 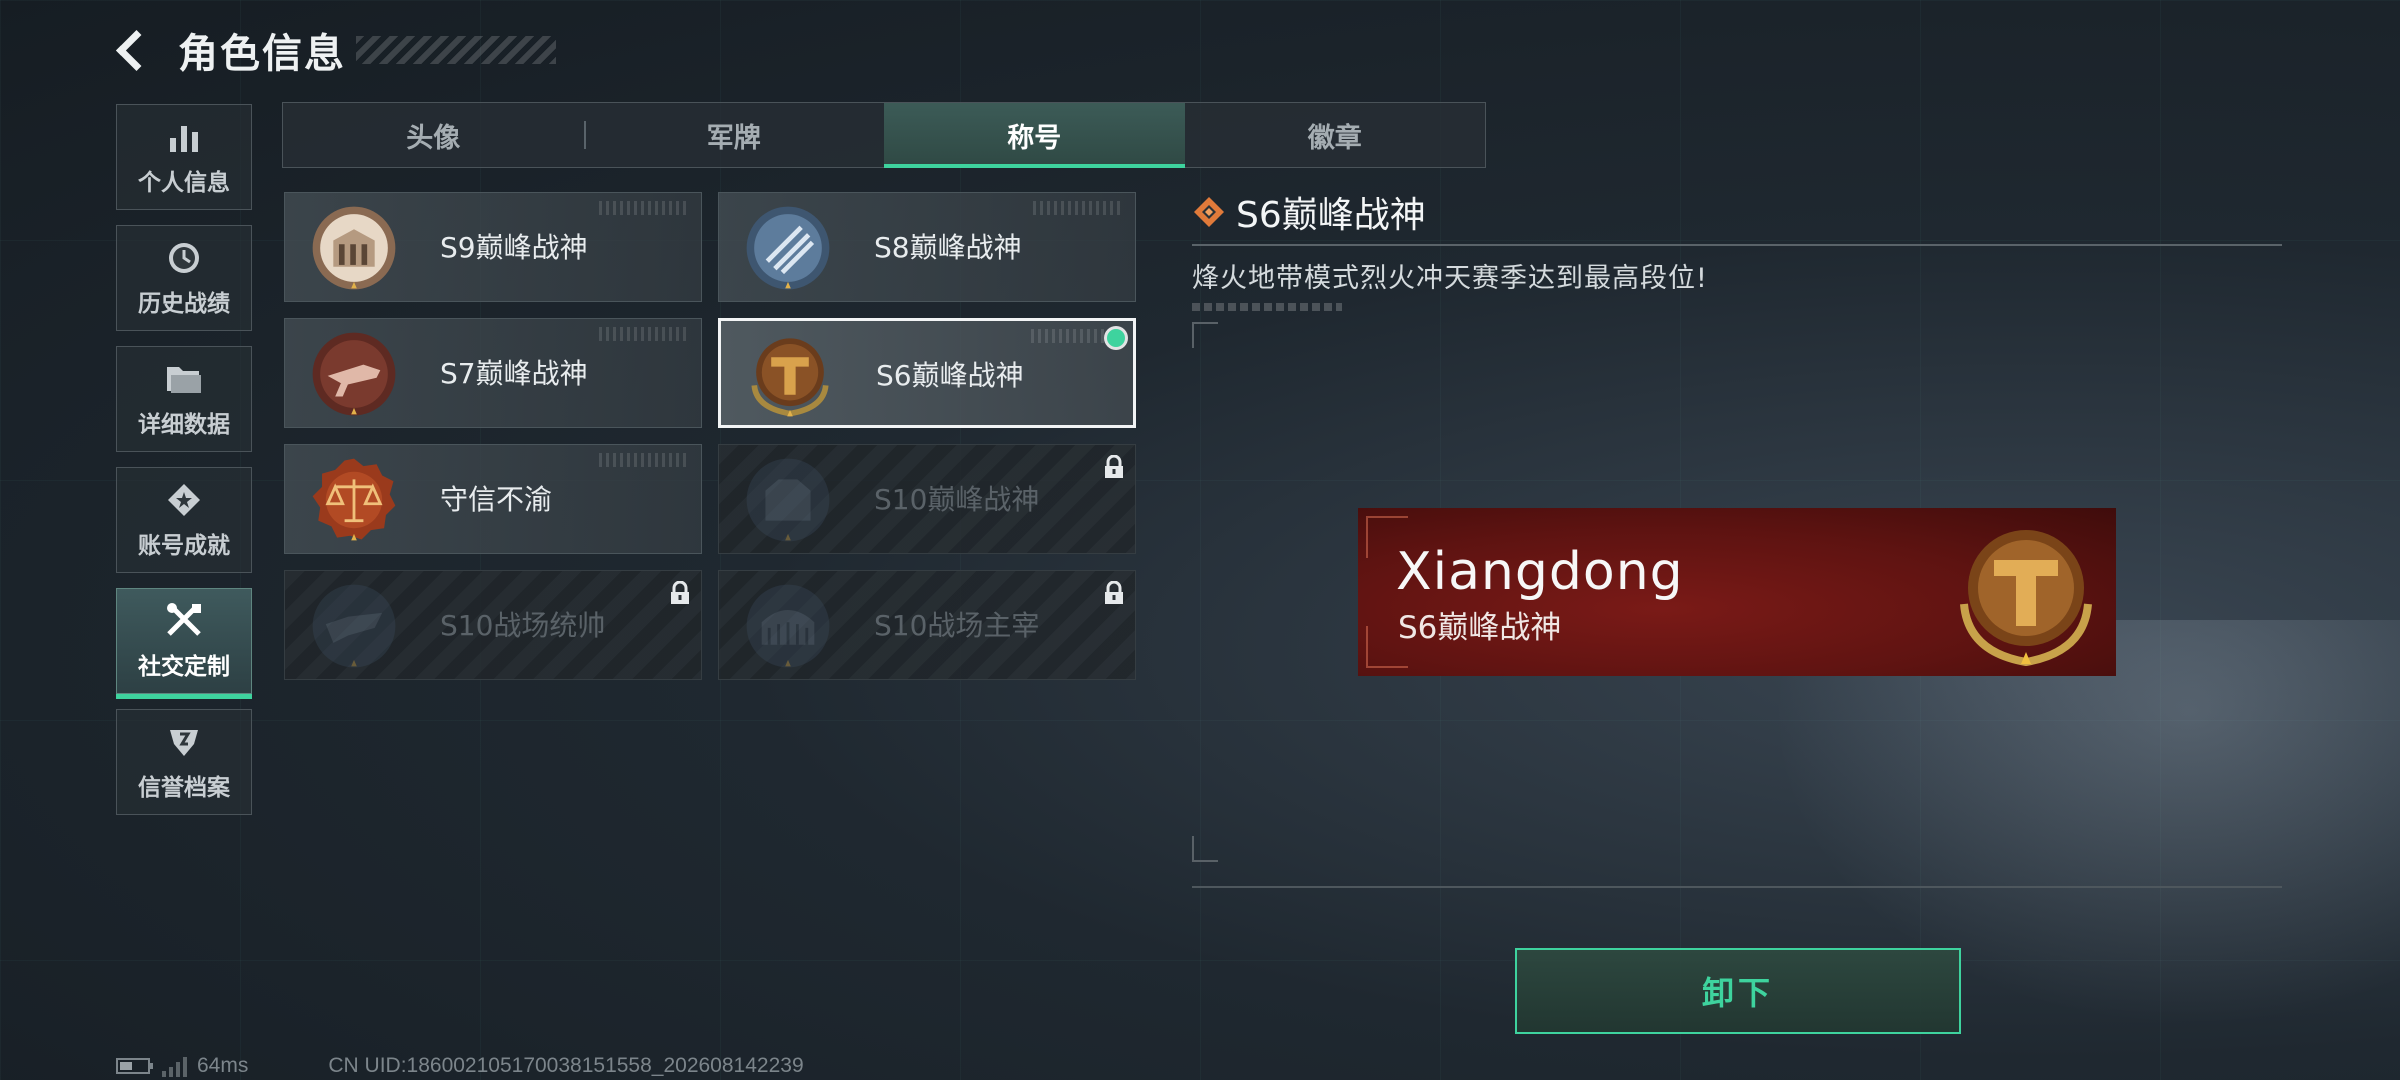 What do you see at coordinates (354, 248) in the screenshot?
I see `s9-medal-icon` at bounding box center [354, 248].